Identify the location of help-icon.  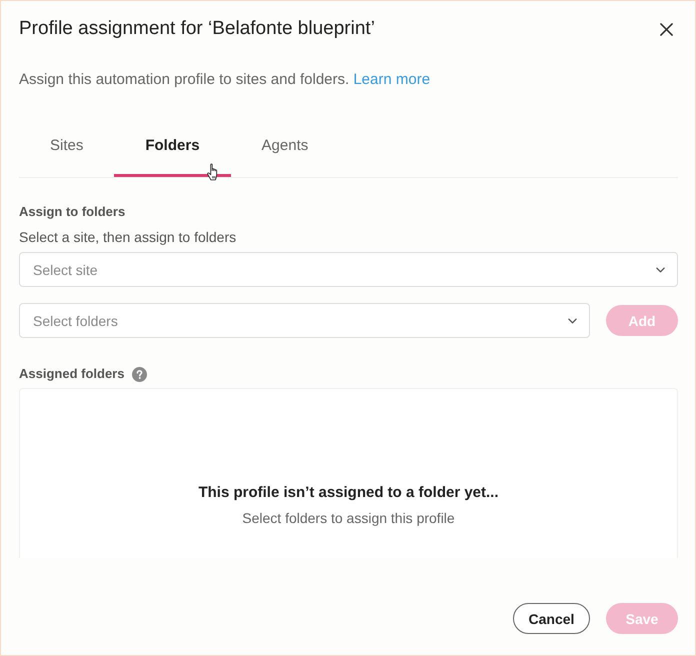
(140, 374).